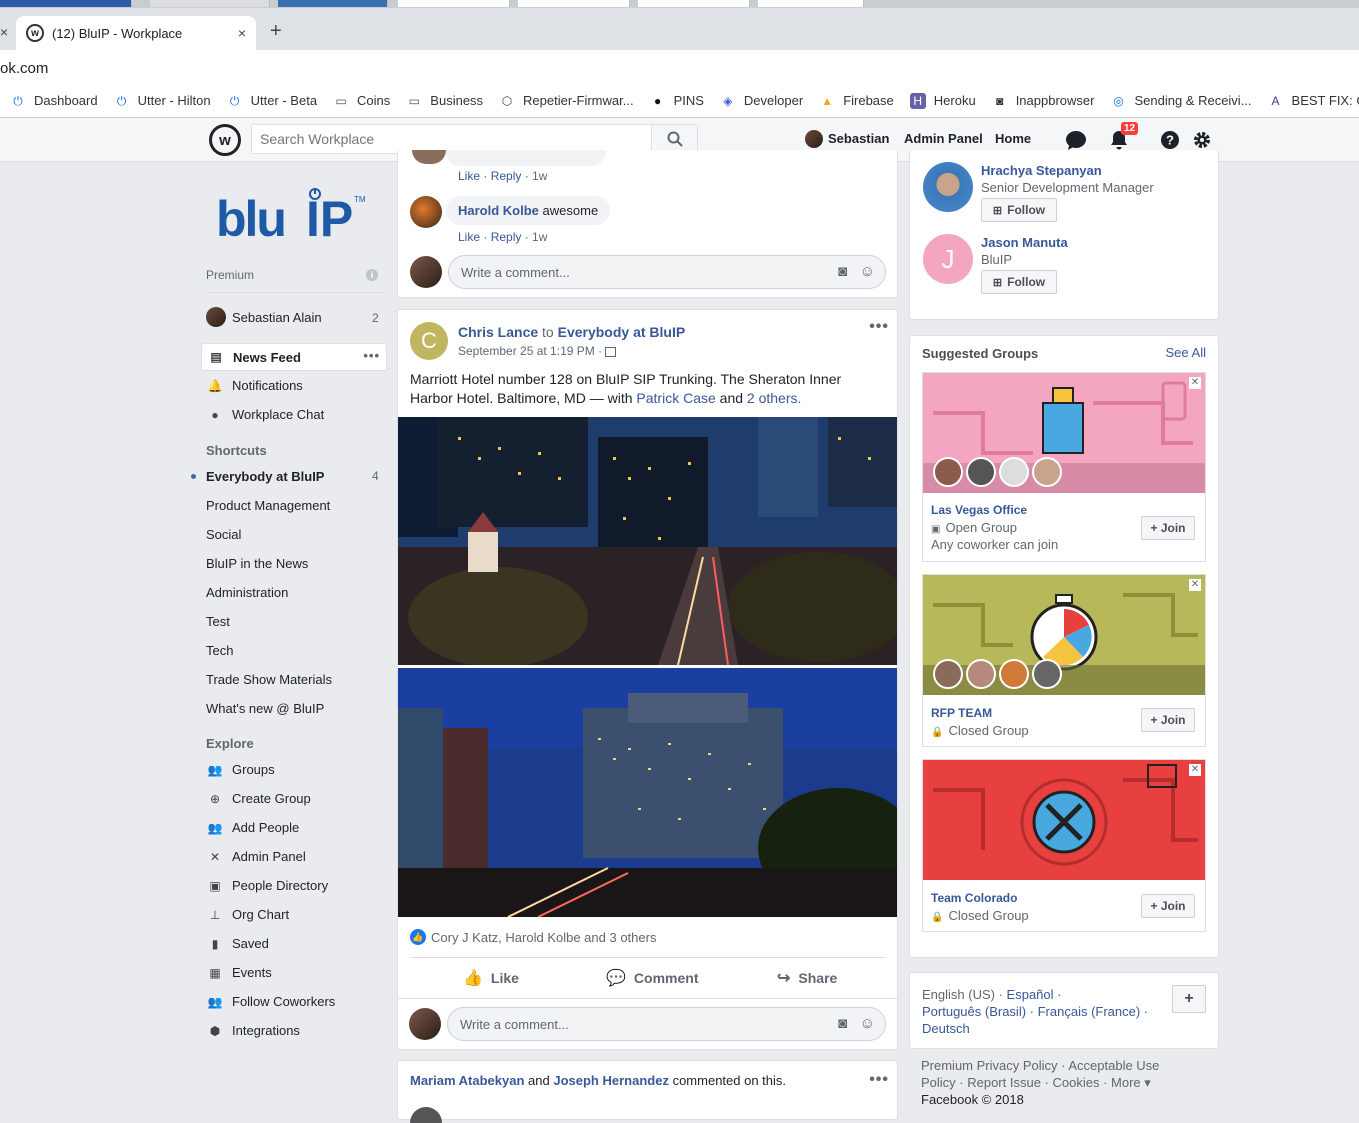 The height and width of the screenshot is (1123, 1359). What do you see at coordinates (506, 237) in the screenshot?
I see `reply-link: Reply` at bounding box center [506, 237].